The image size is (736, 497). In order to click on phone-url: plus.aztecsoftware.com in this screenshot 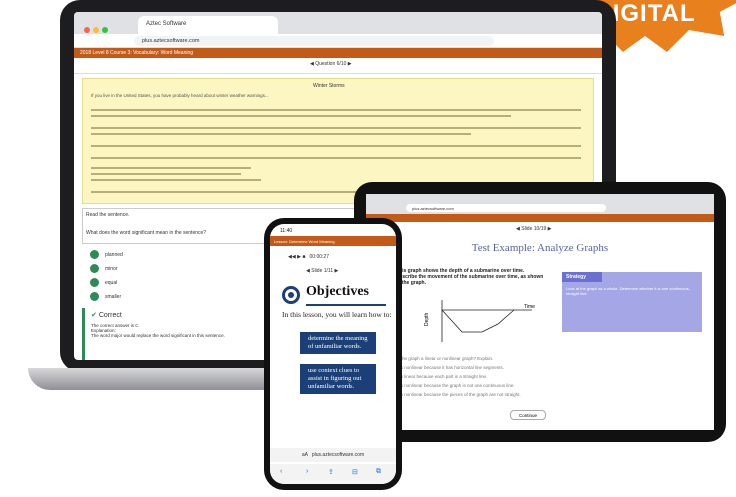, I will do `click(338, 455)`.